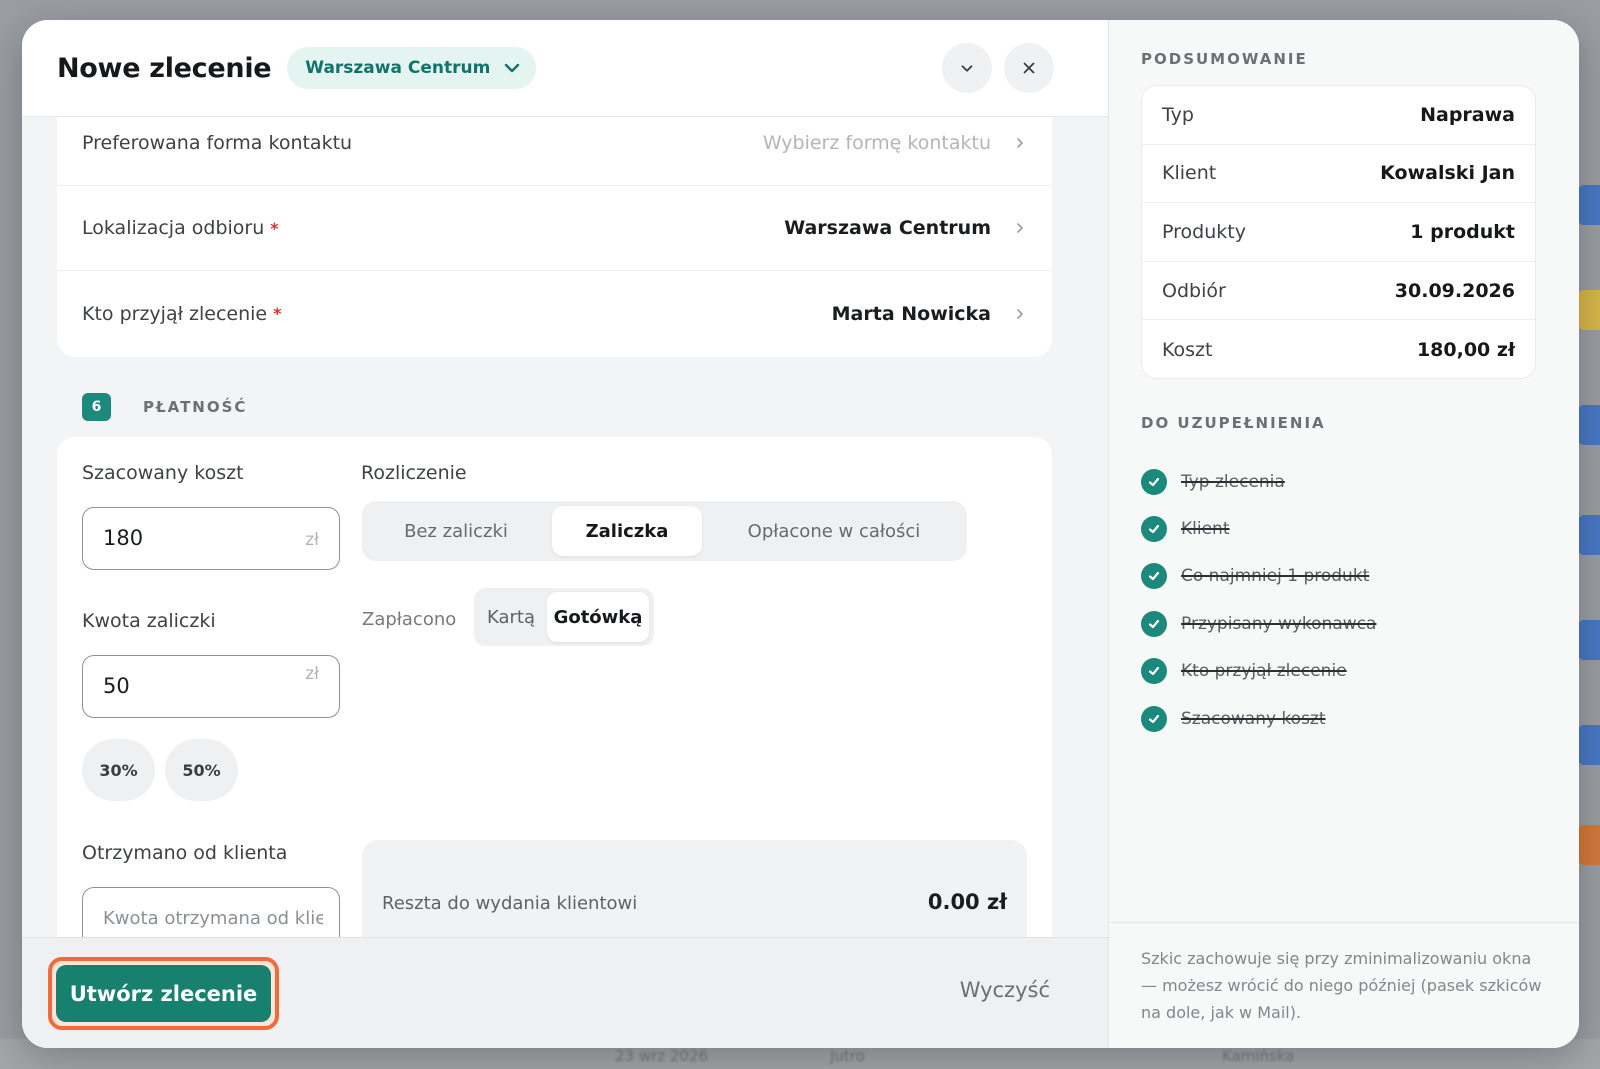  I want to click on todo-item: Co najmniej 1 produkt, so click(1258, 576).